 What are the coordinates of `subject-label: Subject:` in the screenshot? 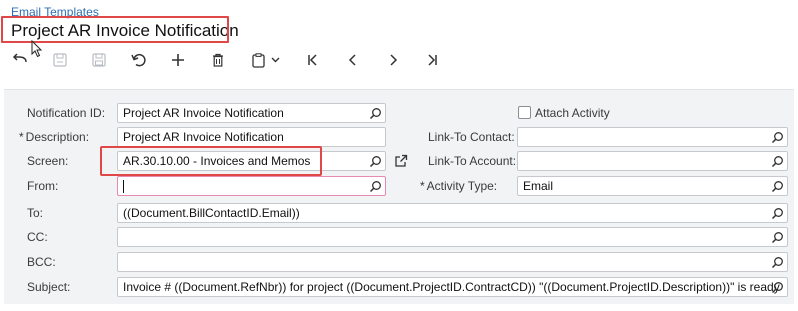 It's located at (49, 287).